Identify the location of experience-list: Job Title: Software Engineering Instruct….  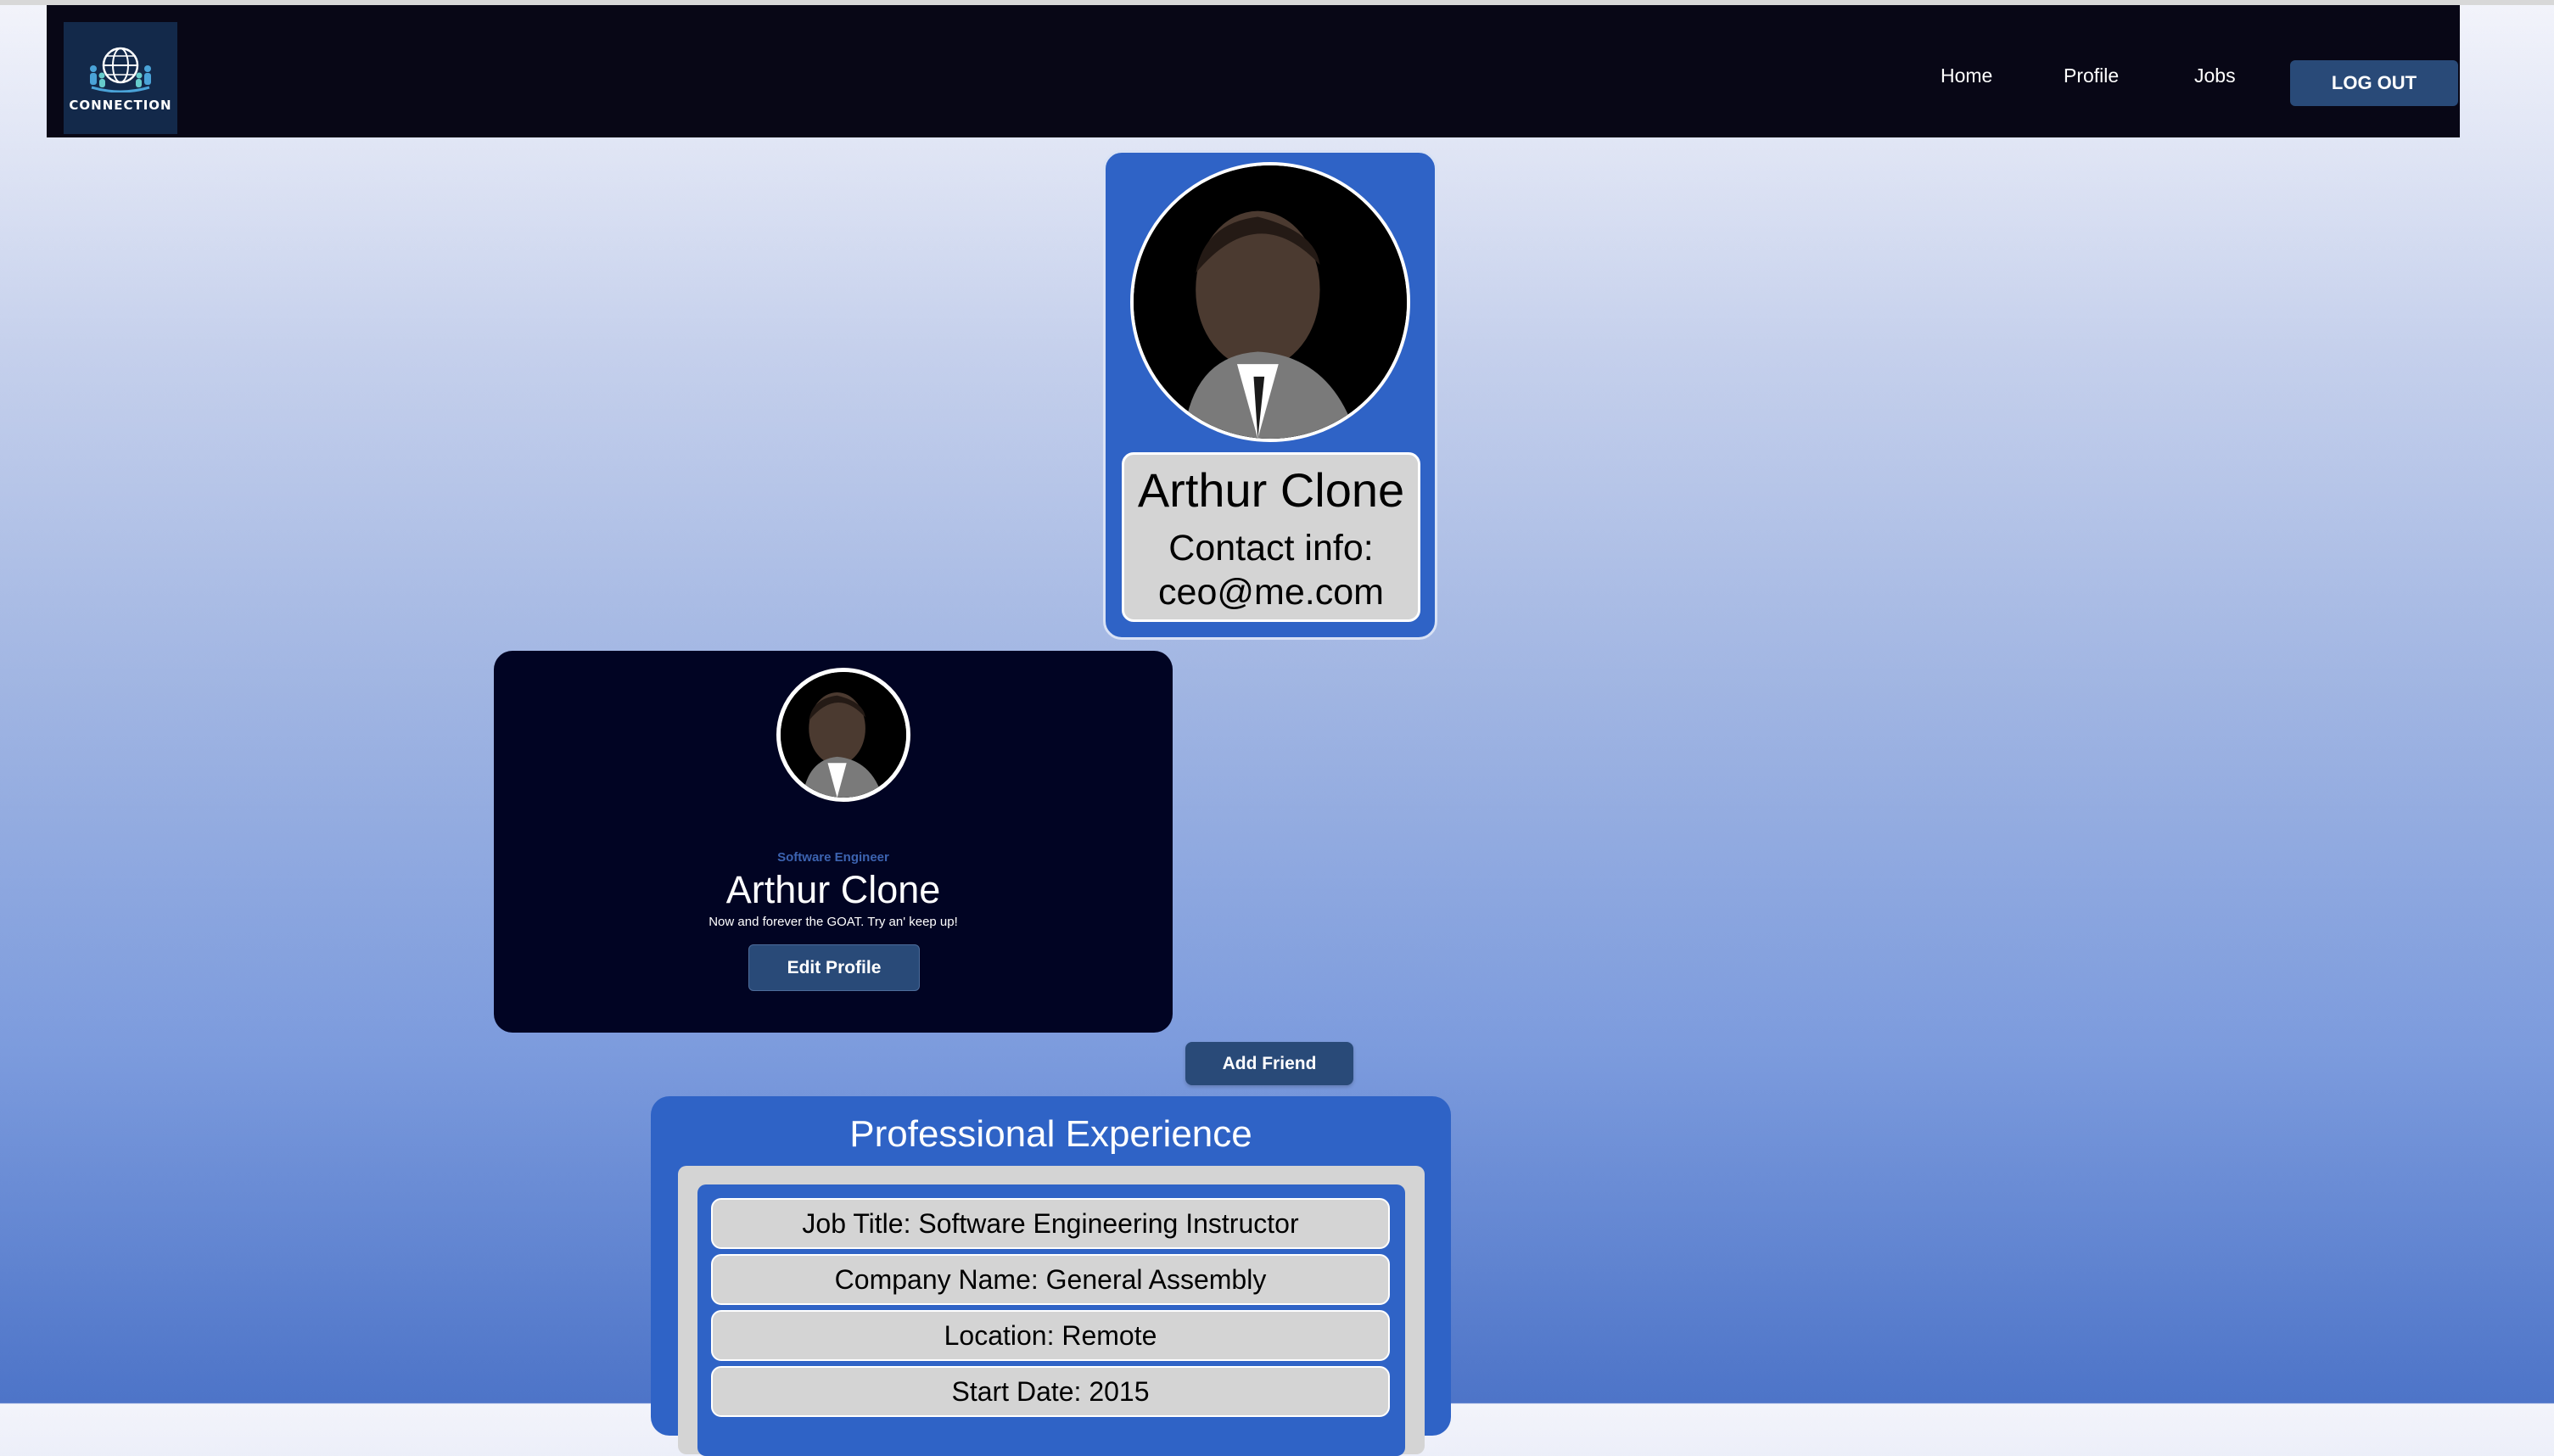
(1051, 1311).